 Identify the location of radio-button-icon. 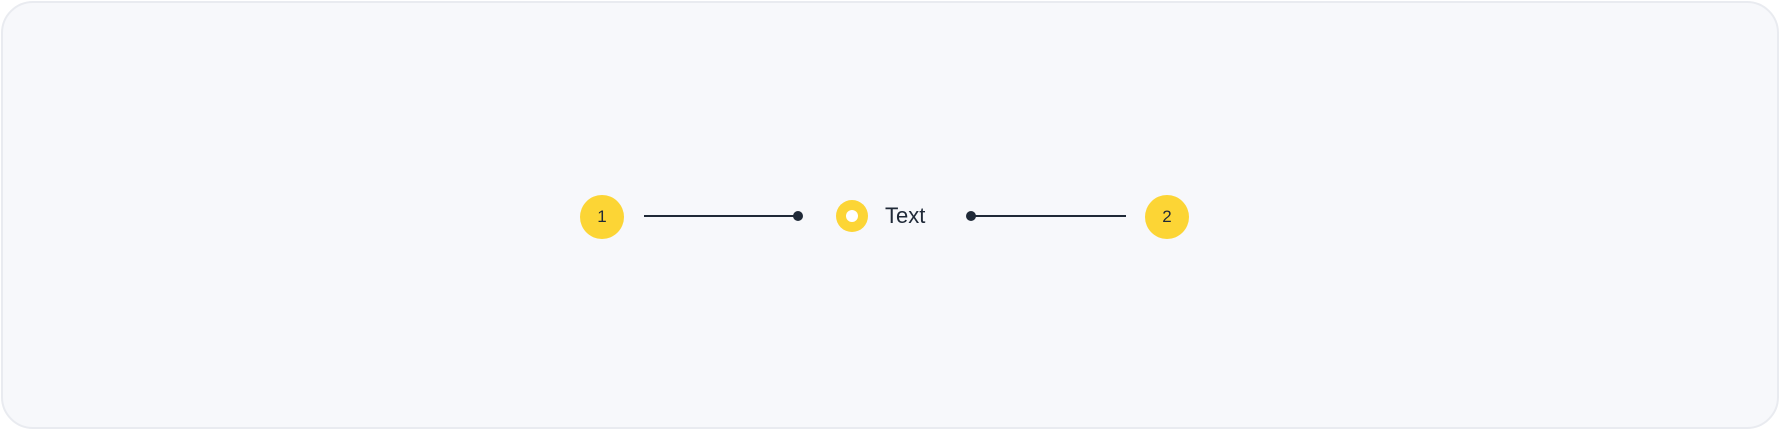
(852, 216).